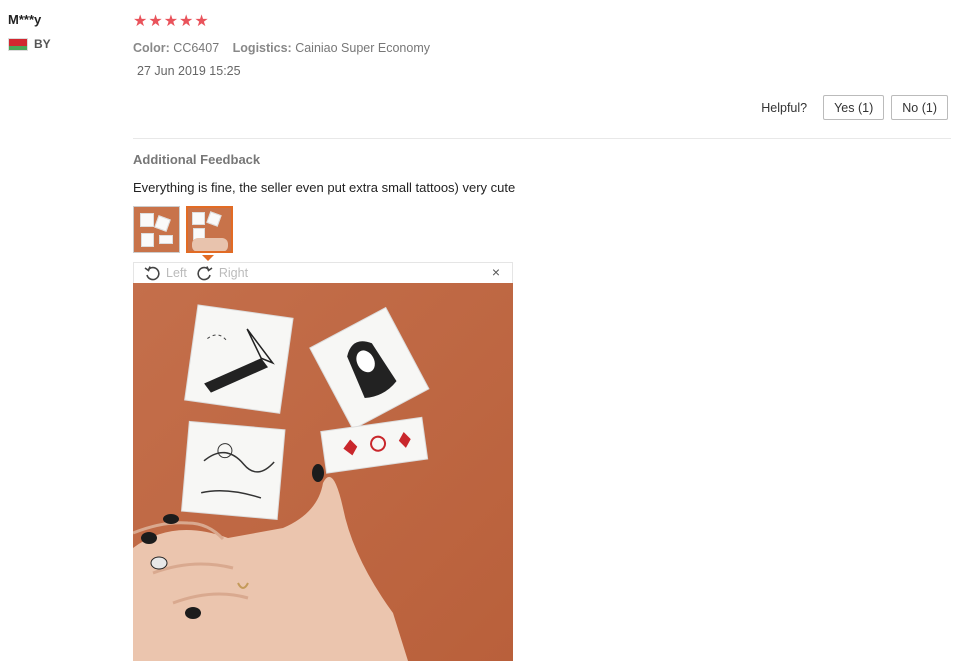  What do you see at coordinates (208, 258) in the screenshot?
I see `selected-thumb-indicator` at bounding box center [208, 258].